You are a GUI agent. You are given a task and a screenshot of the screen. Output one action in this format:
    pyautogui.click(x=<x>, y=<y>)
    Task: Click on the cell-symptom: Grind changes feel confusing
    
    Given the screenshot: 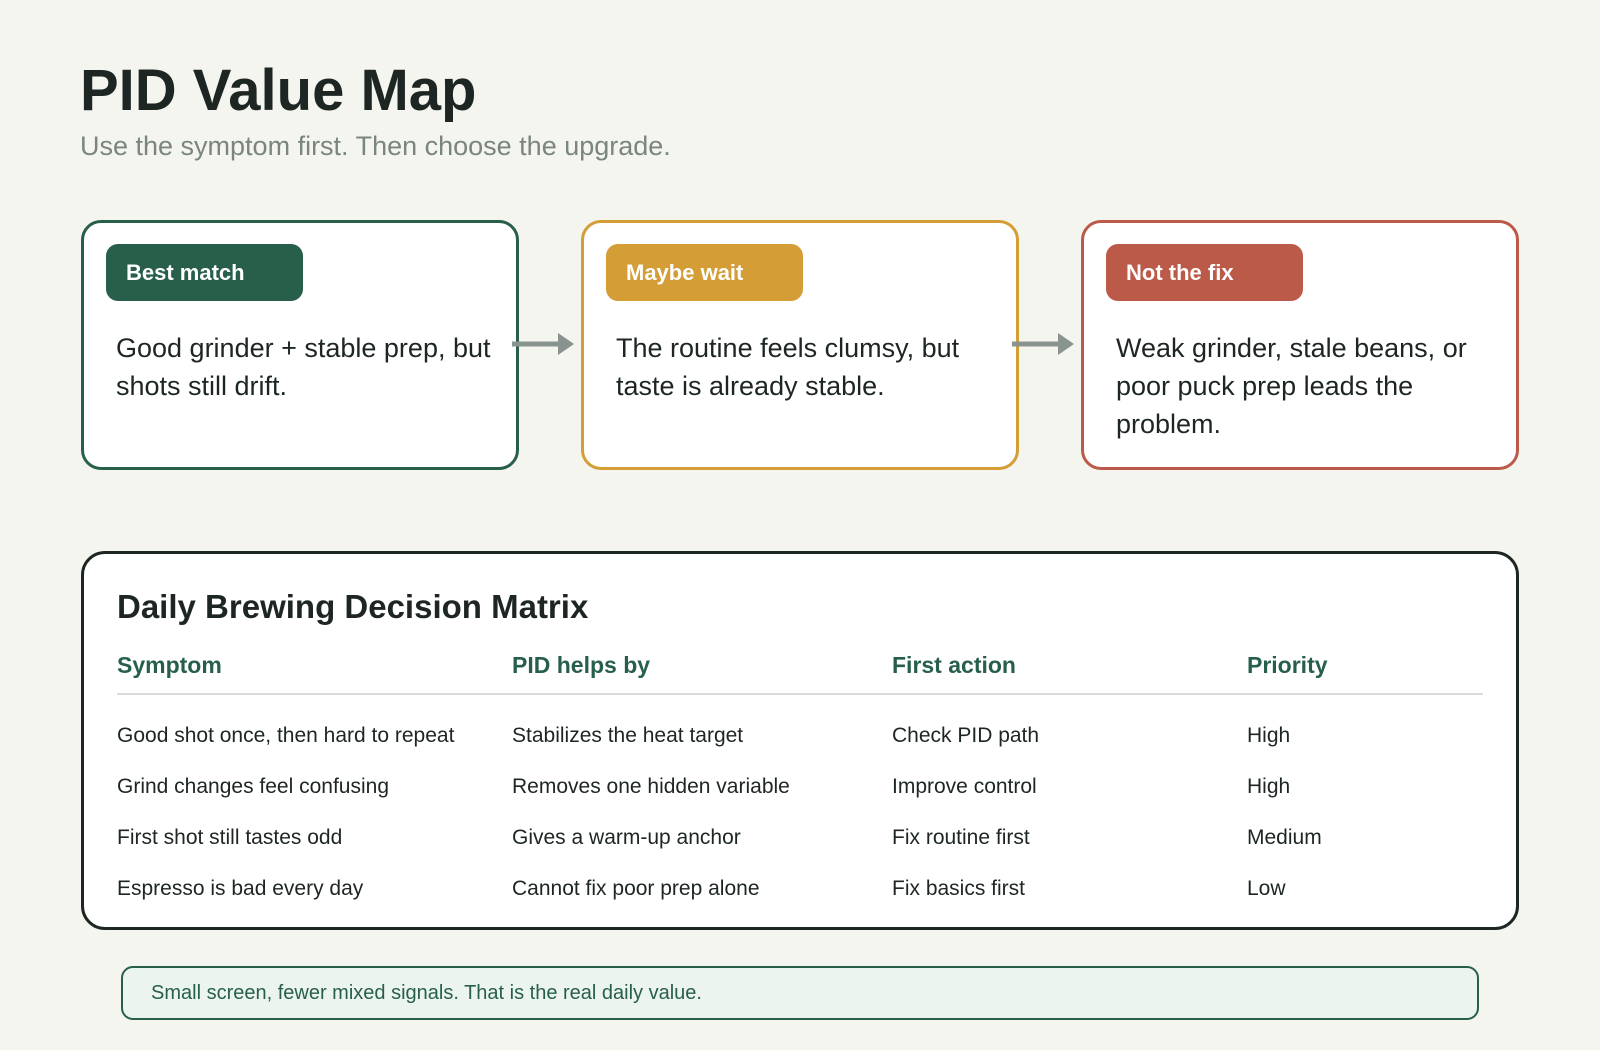 What is the action you would take?
    pyautogui.click(x=253, y=786)
    